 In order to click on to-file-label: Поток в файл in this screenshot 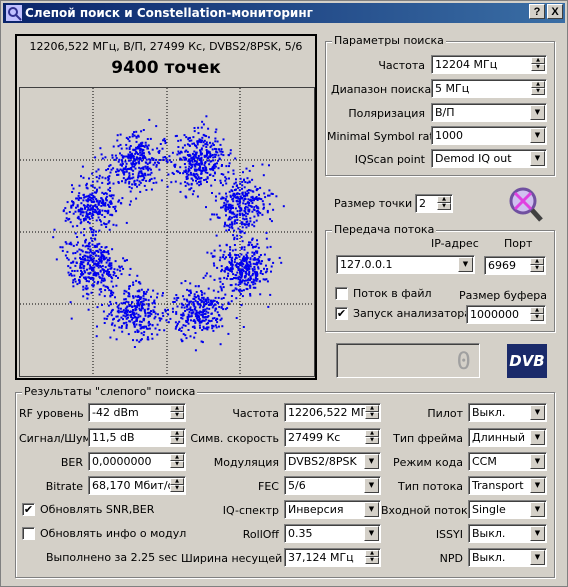, I will do `click(392, 293)`.